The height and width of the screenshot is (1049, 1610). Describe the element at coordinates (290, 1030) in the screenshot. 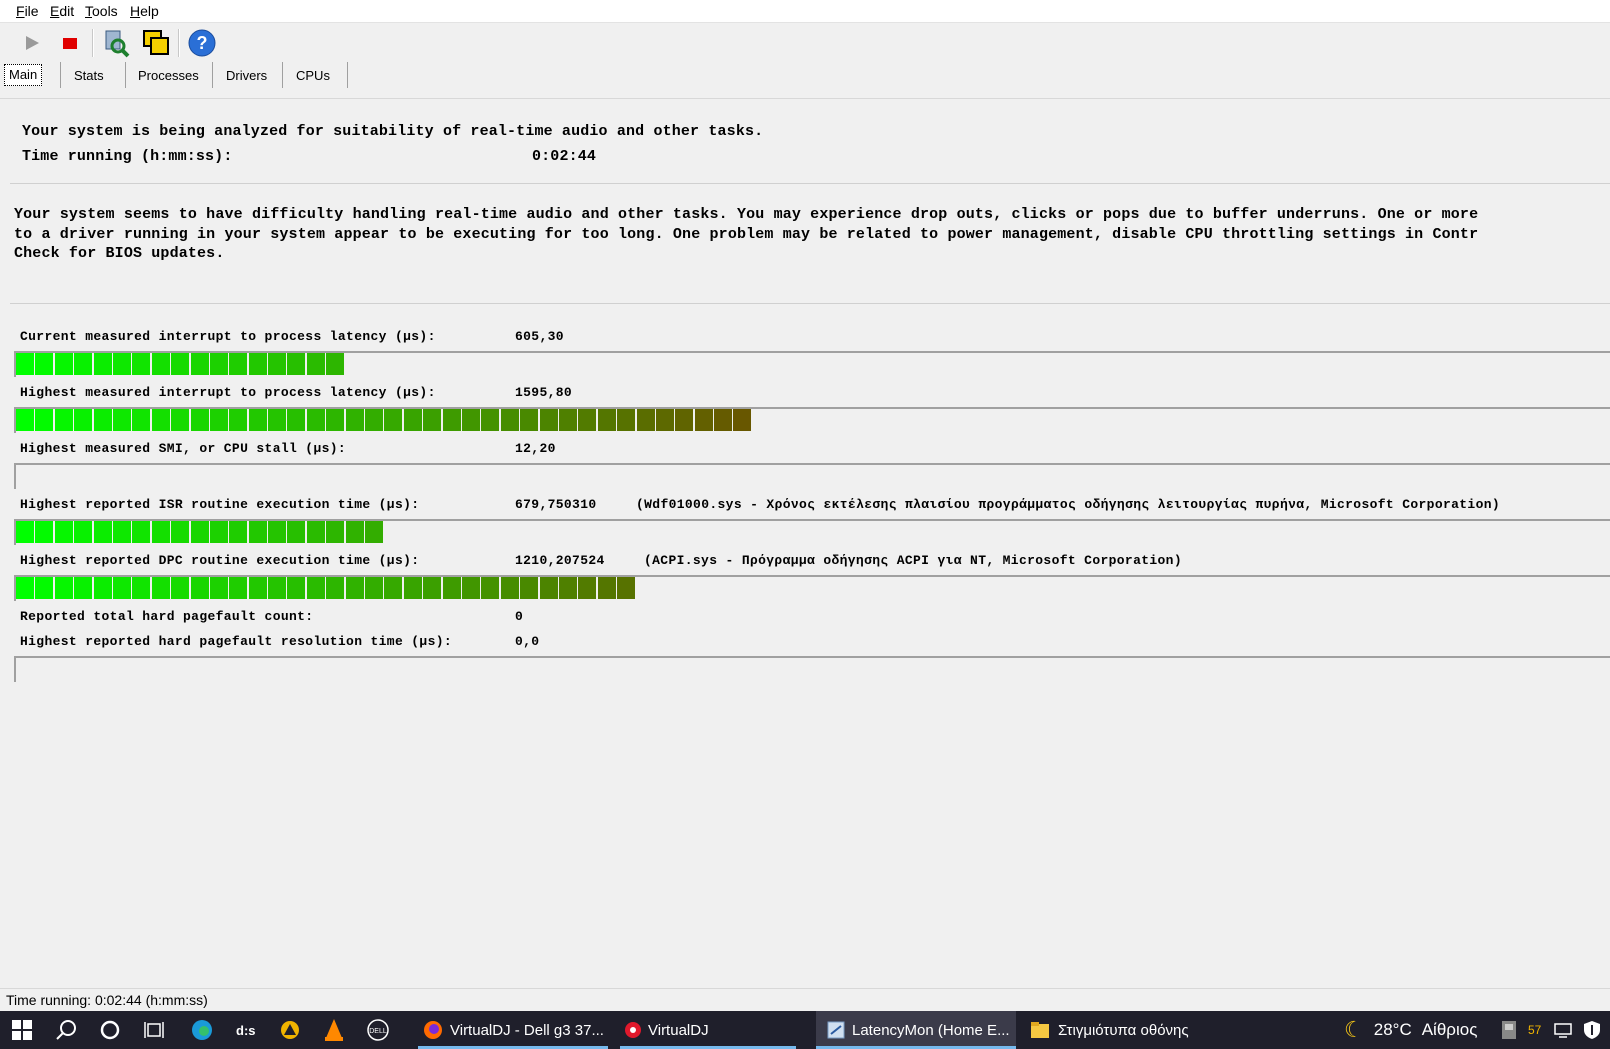

I see `warning-app-icon` at that location.